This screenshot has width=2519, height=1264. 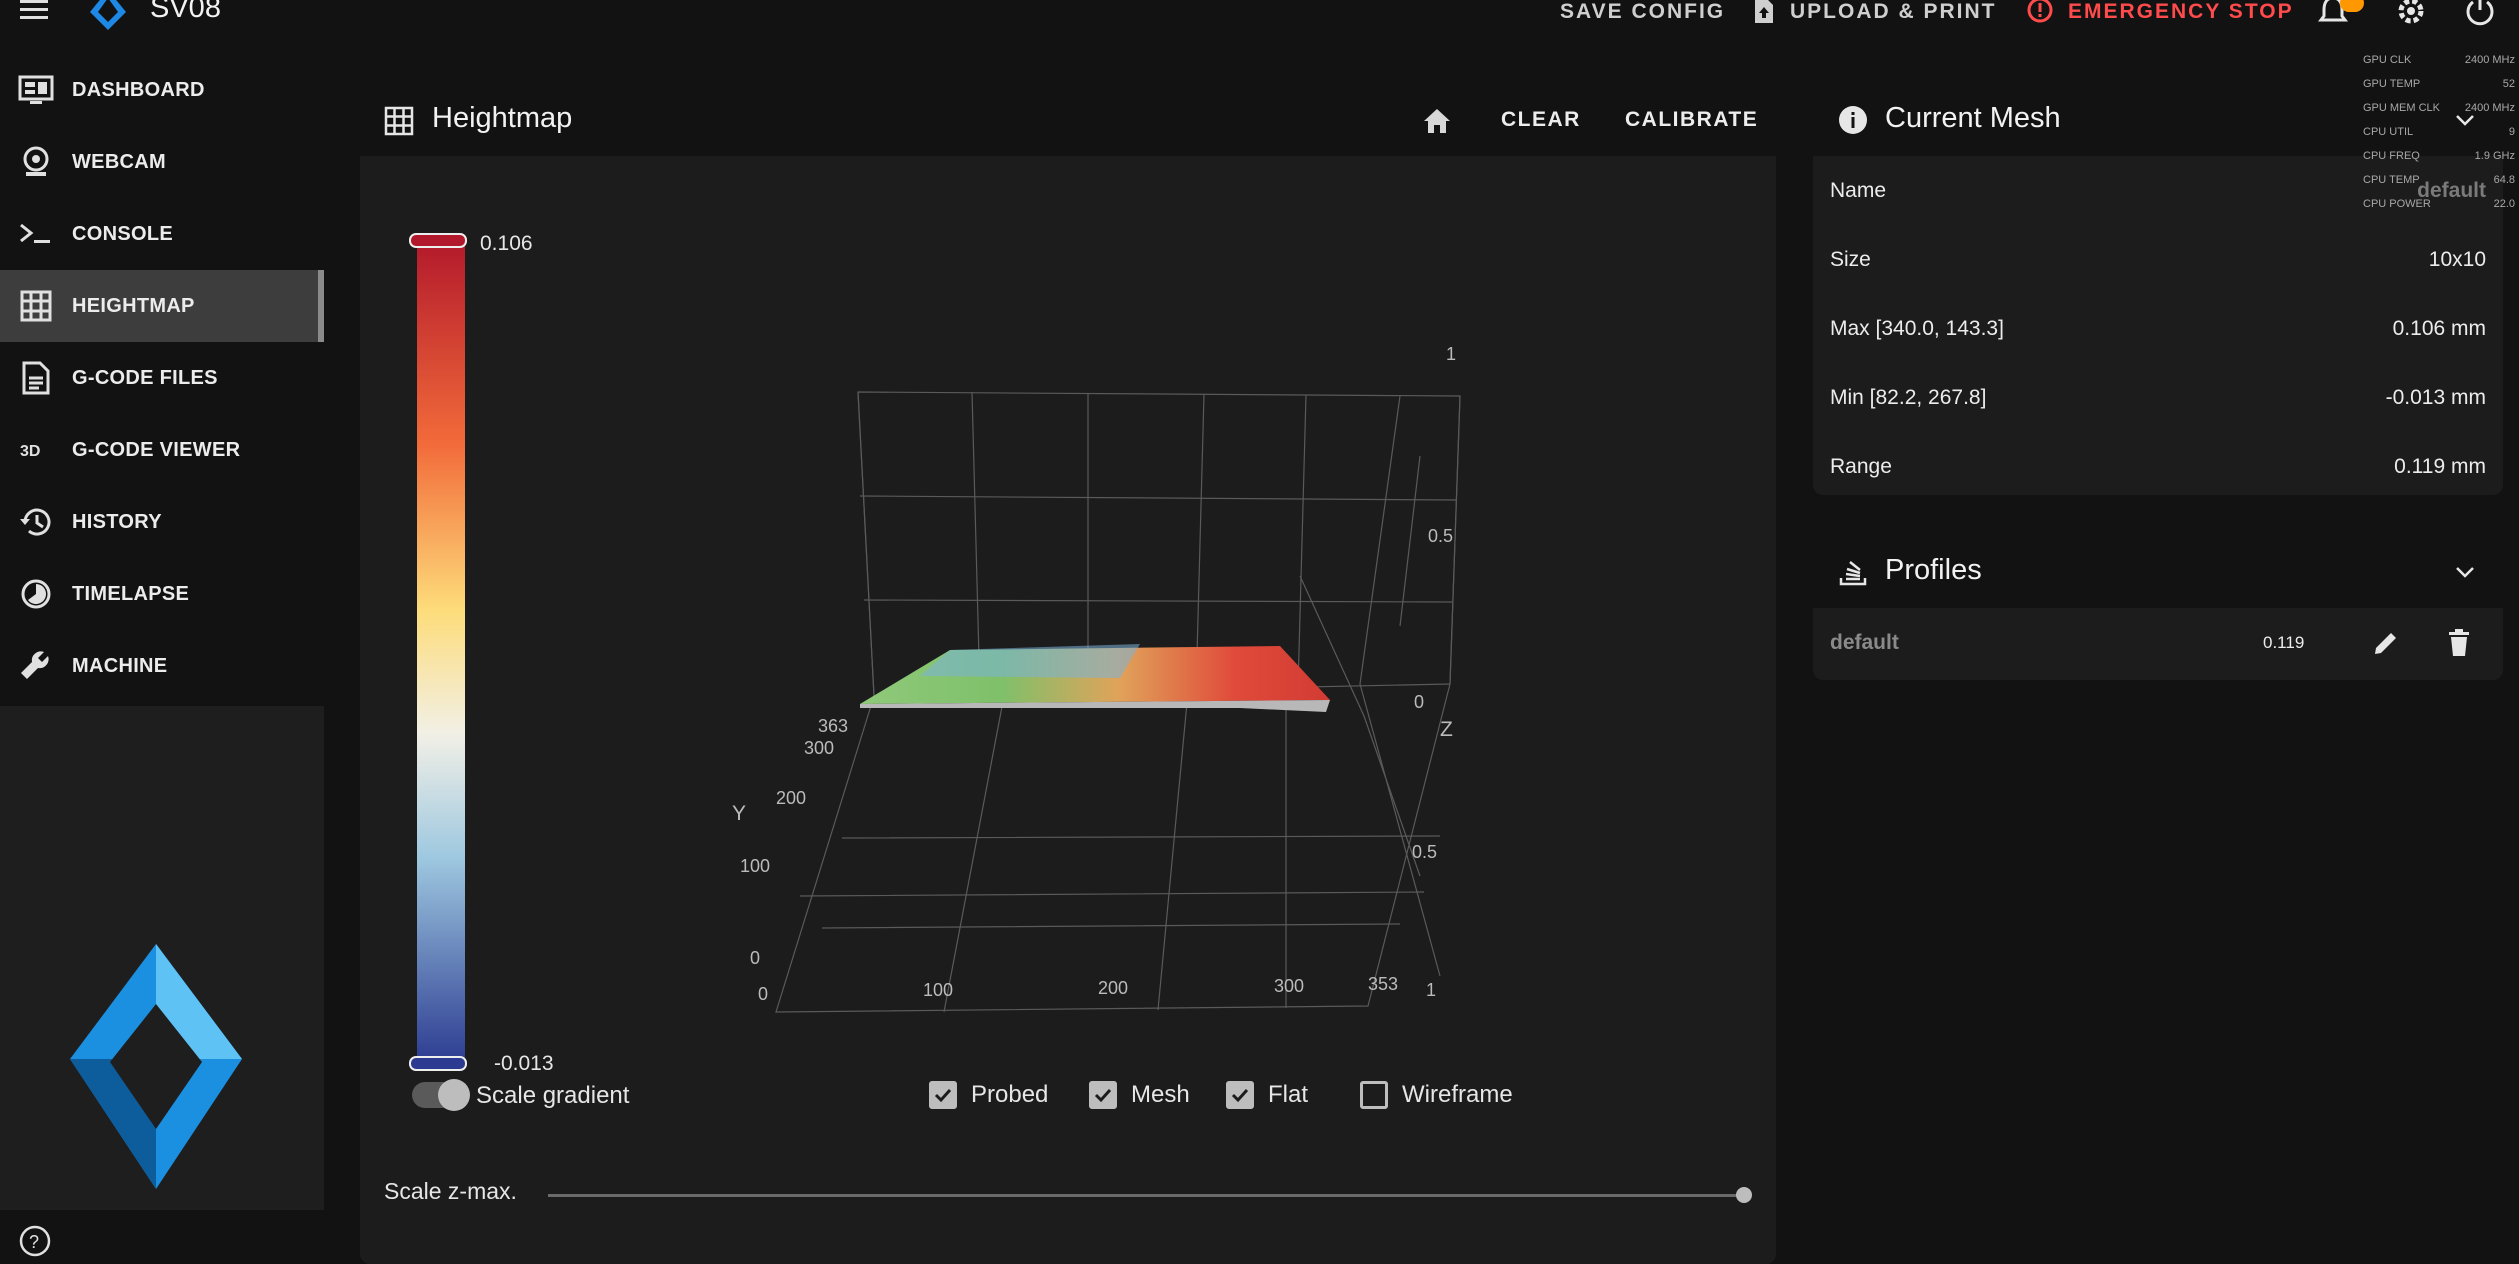 I want to click on stat-value: 52, so click(x=2508, y=84).